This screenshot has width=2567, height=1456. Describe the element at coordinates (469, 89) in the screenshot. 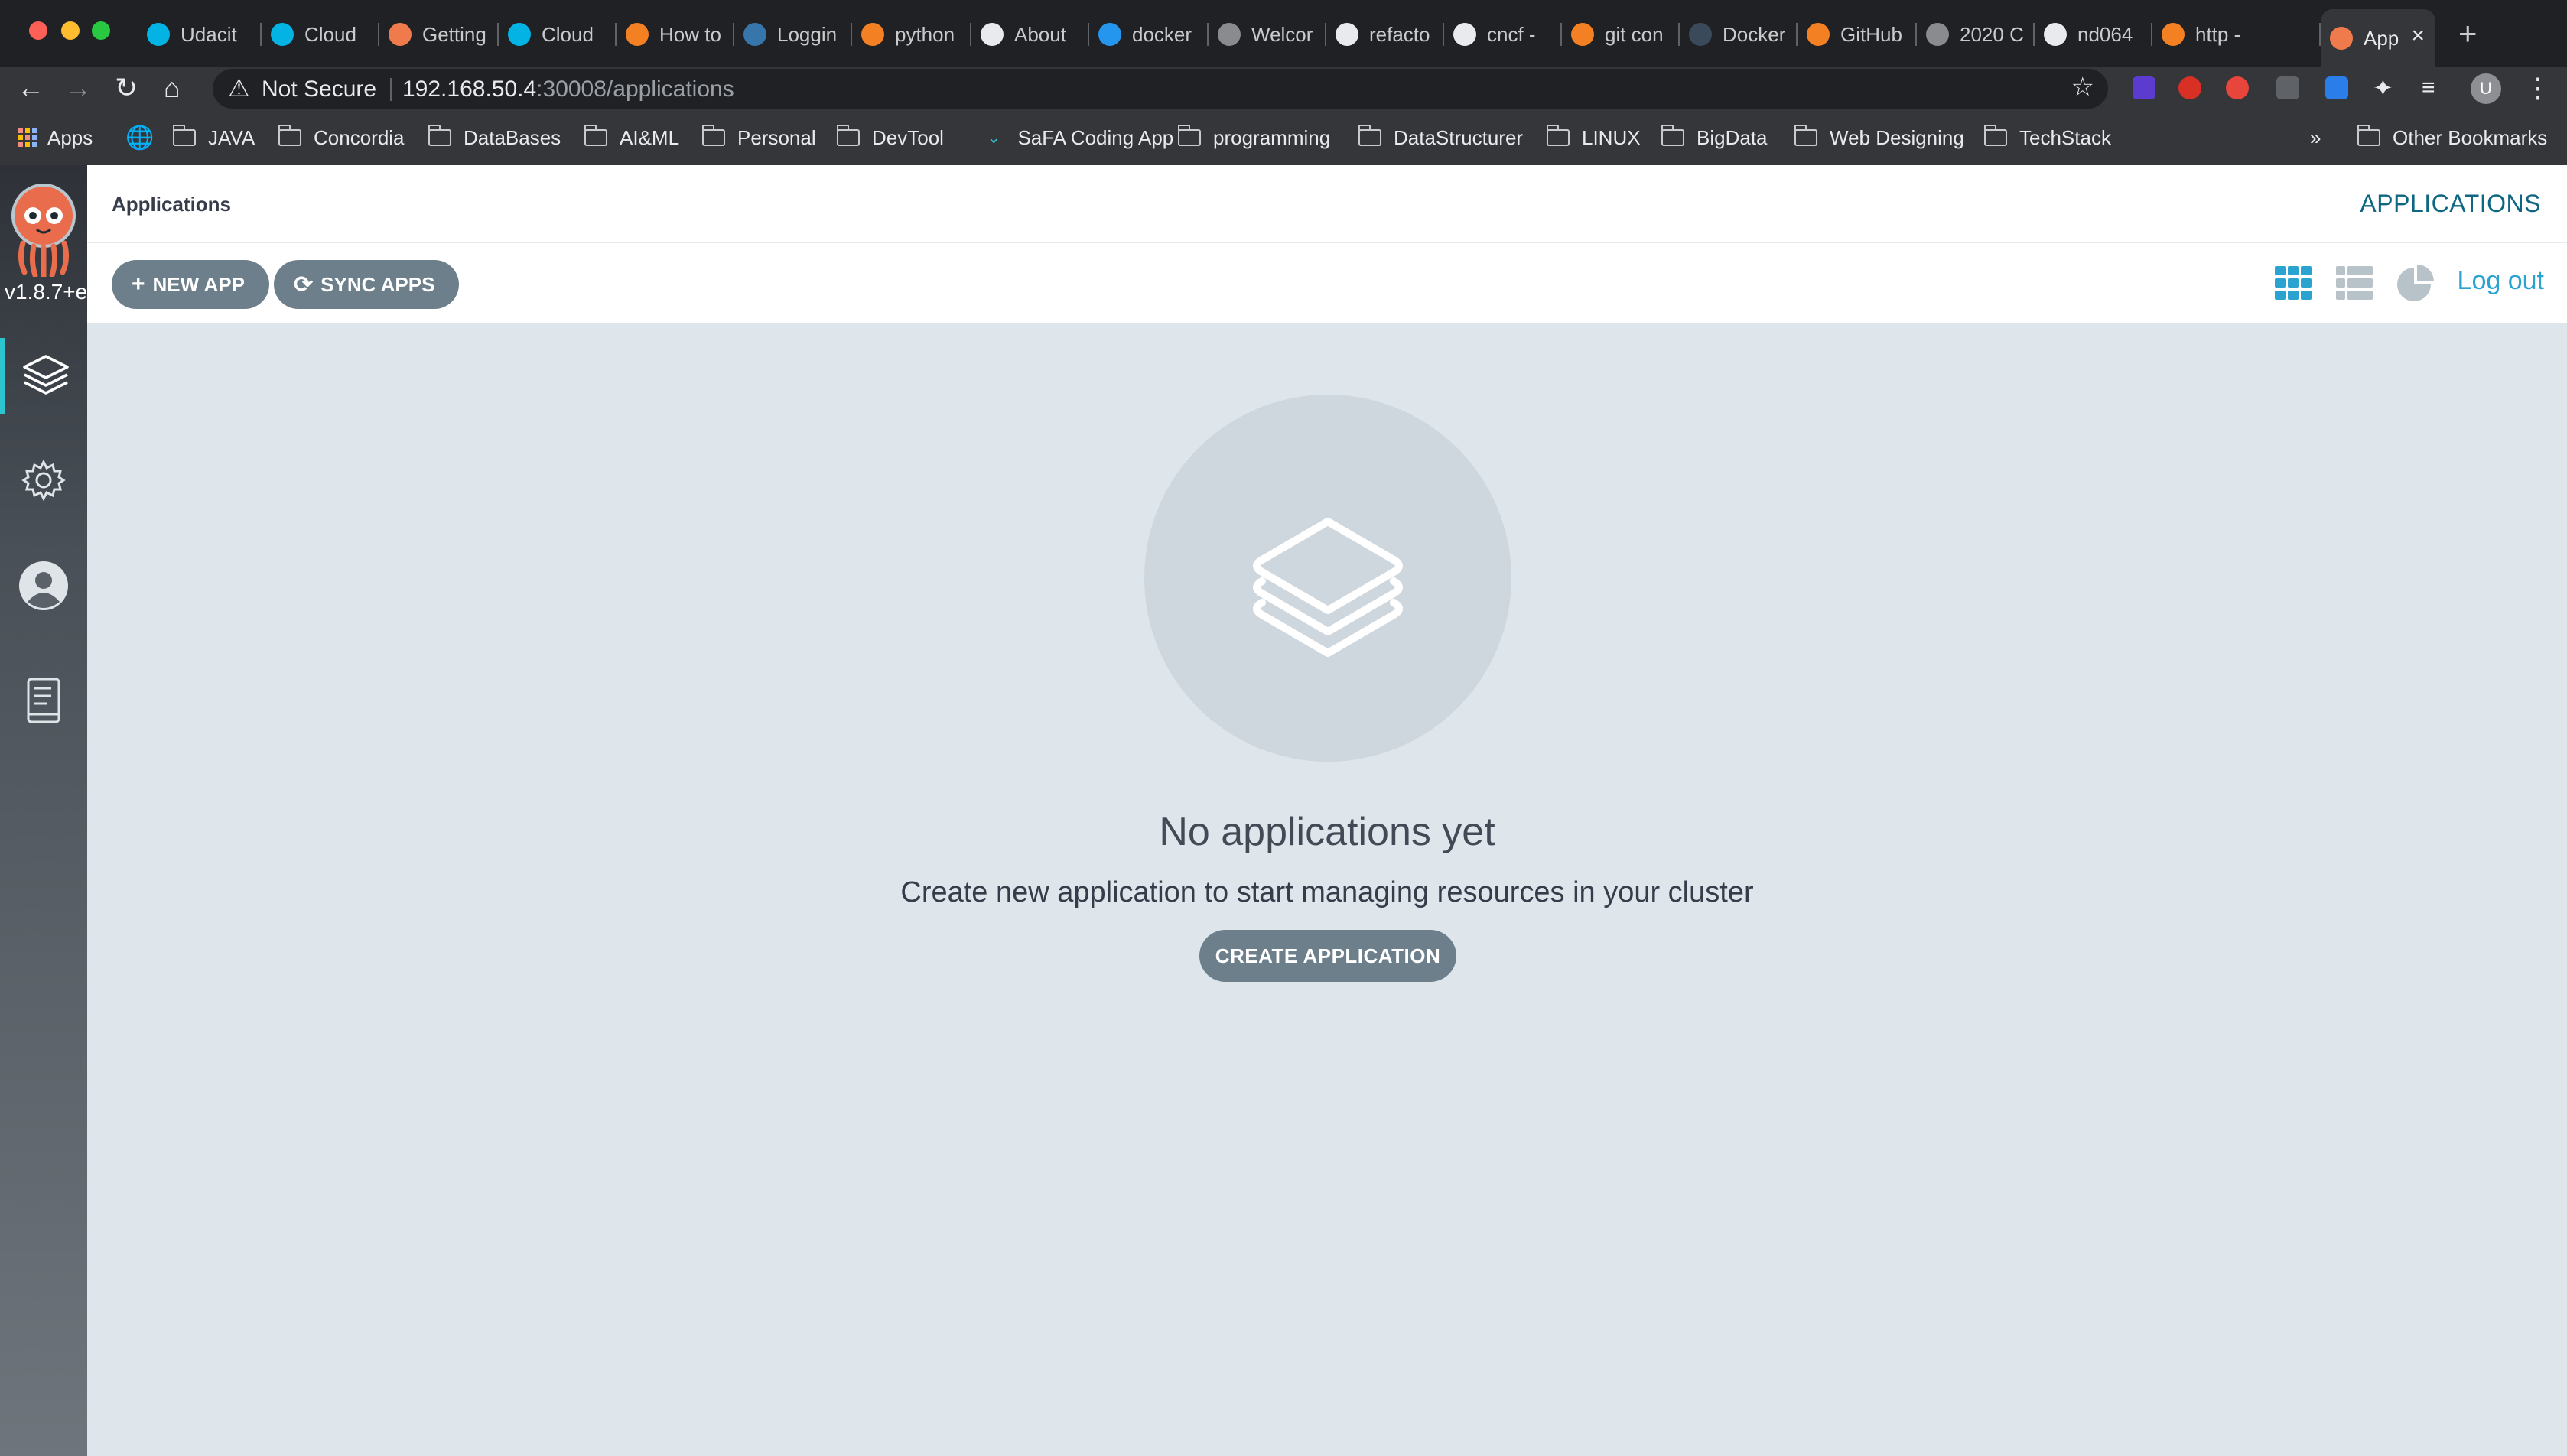

I see `url-host: 192.168.50.4` at that location.